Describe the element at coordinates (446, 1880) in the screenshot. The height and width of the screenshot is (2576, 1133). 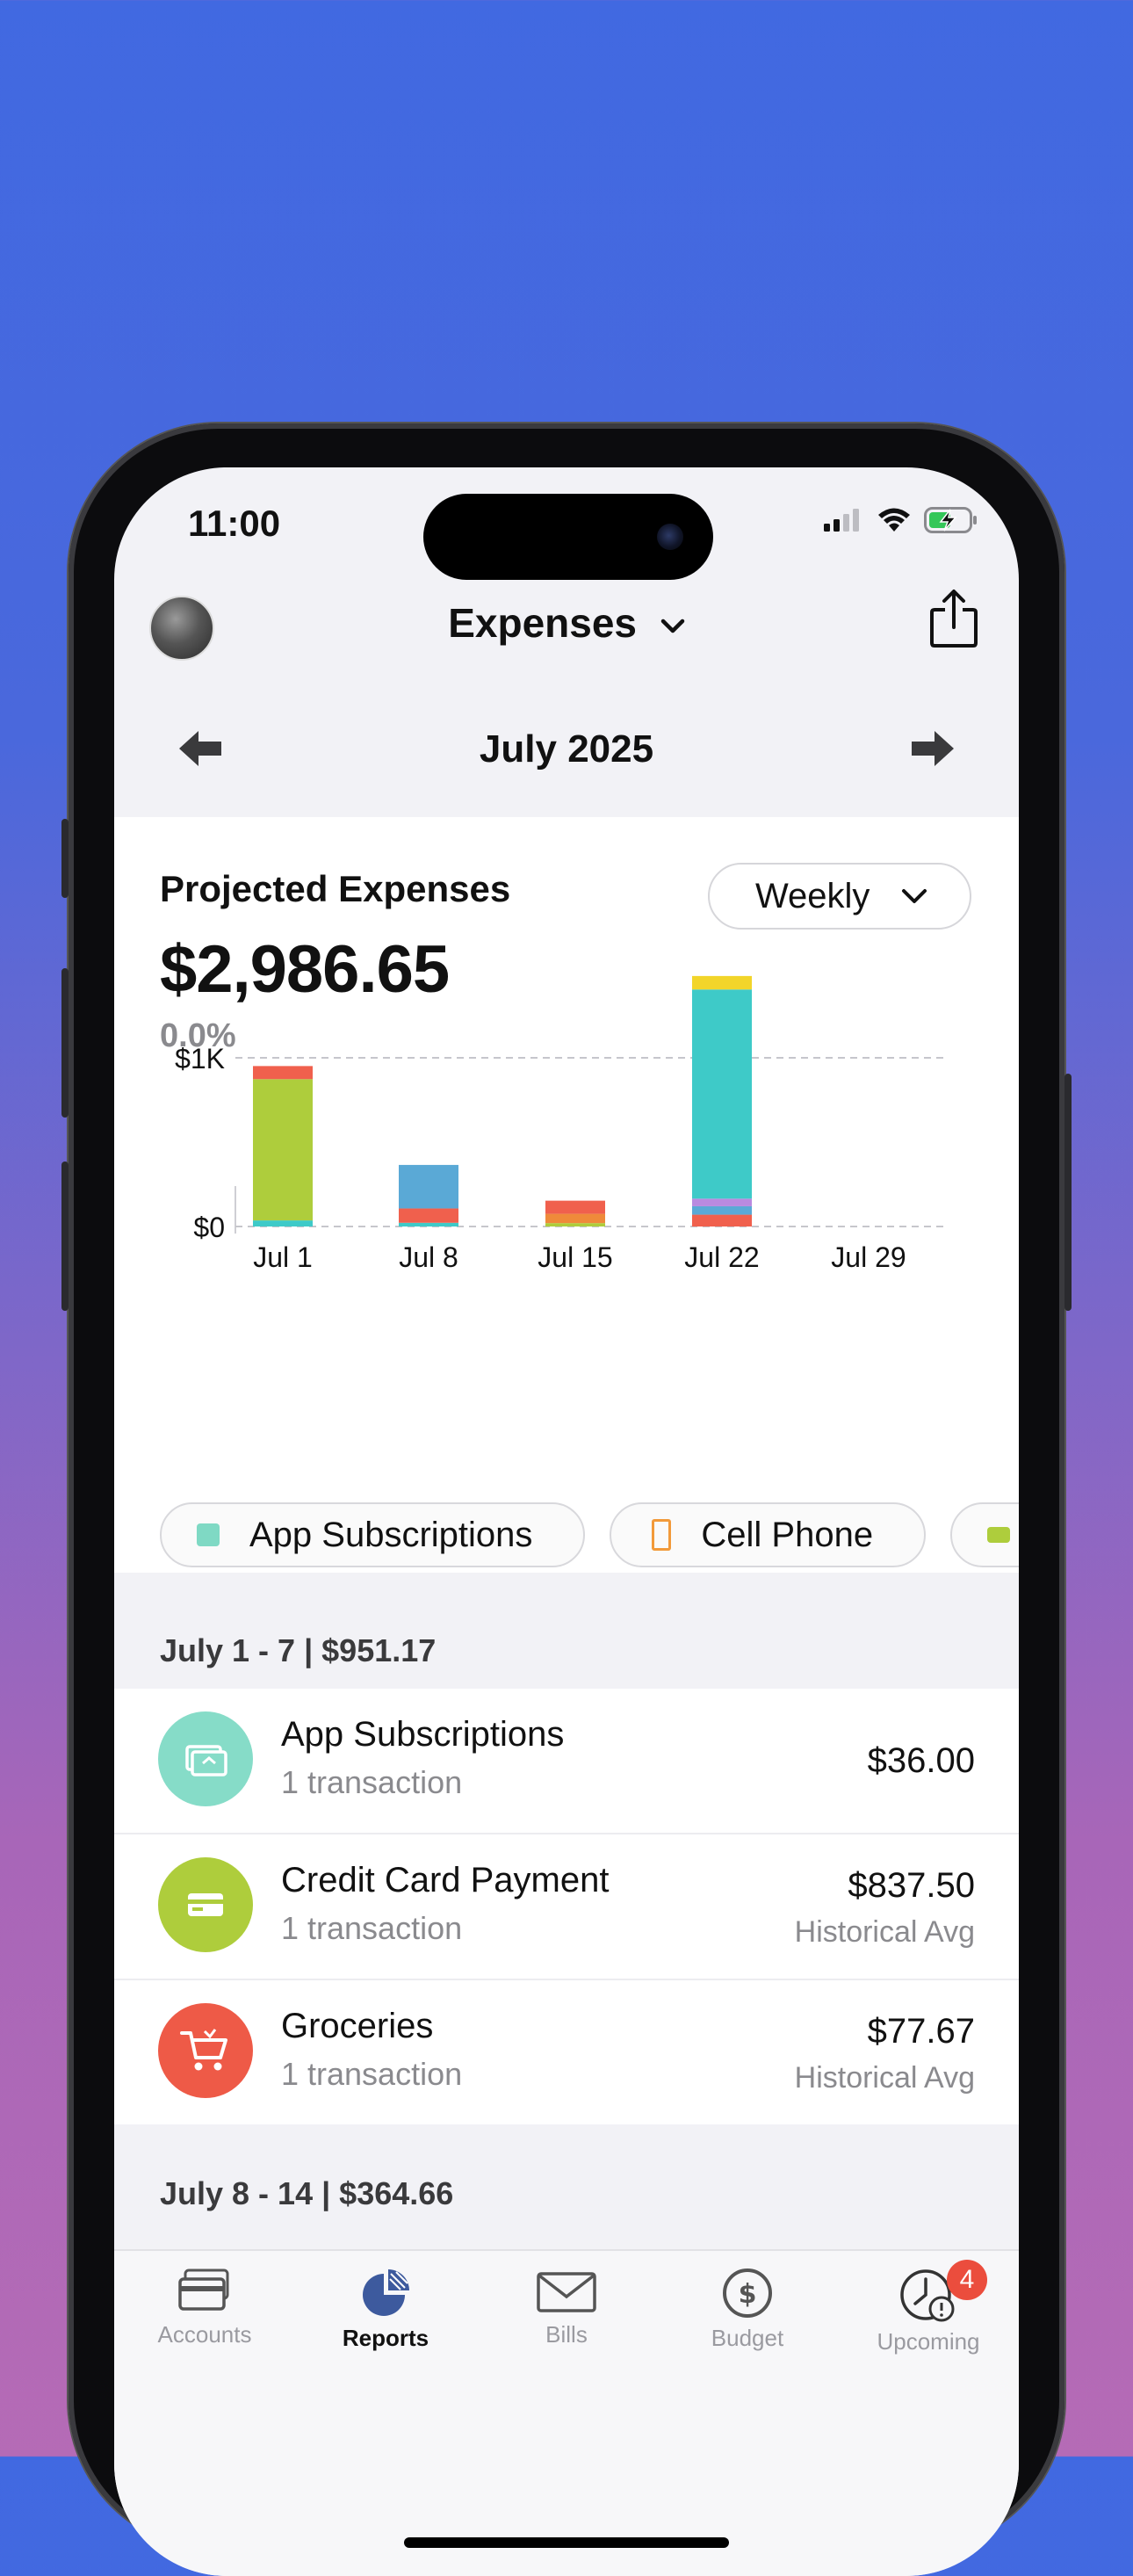
I see `category-name: Credit Card Payment` at that location.